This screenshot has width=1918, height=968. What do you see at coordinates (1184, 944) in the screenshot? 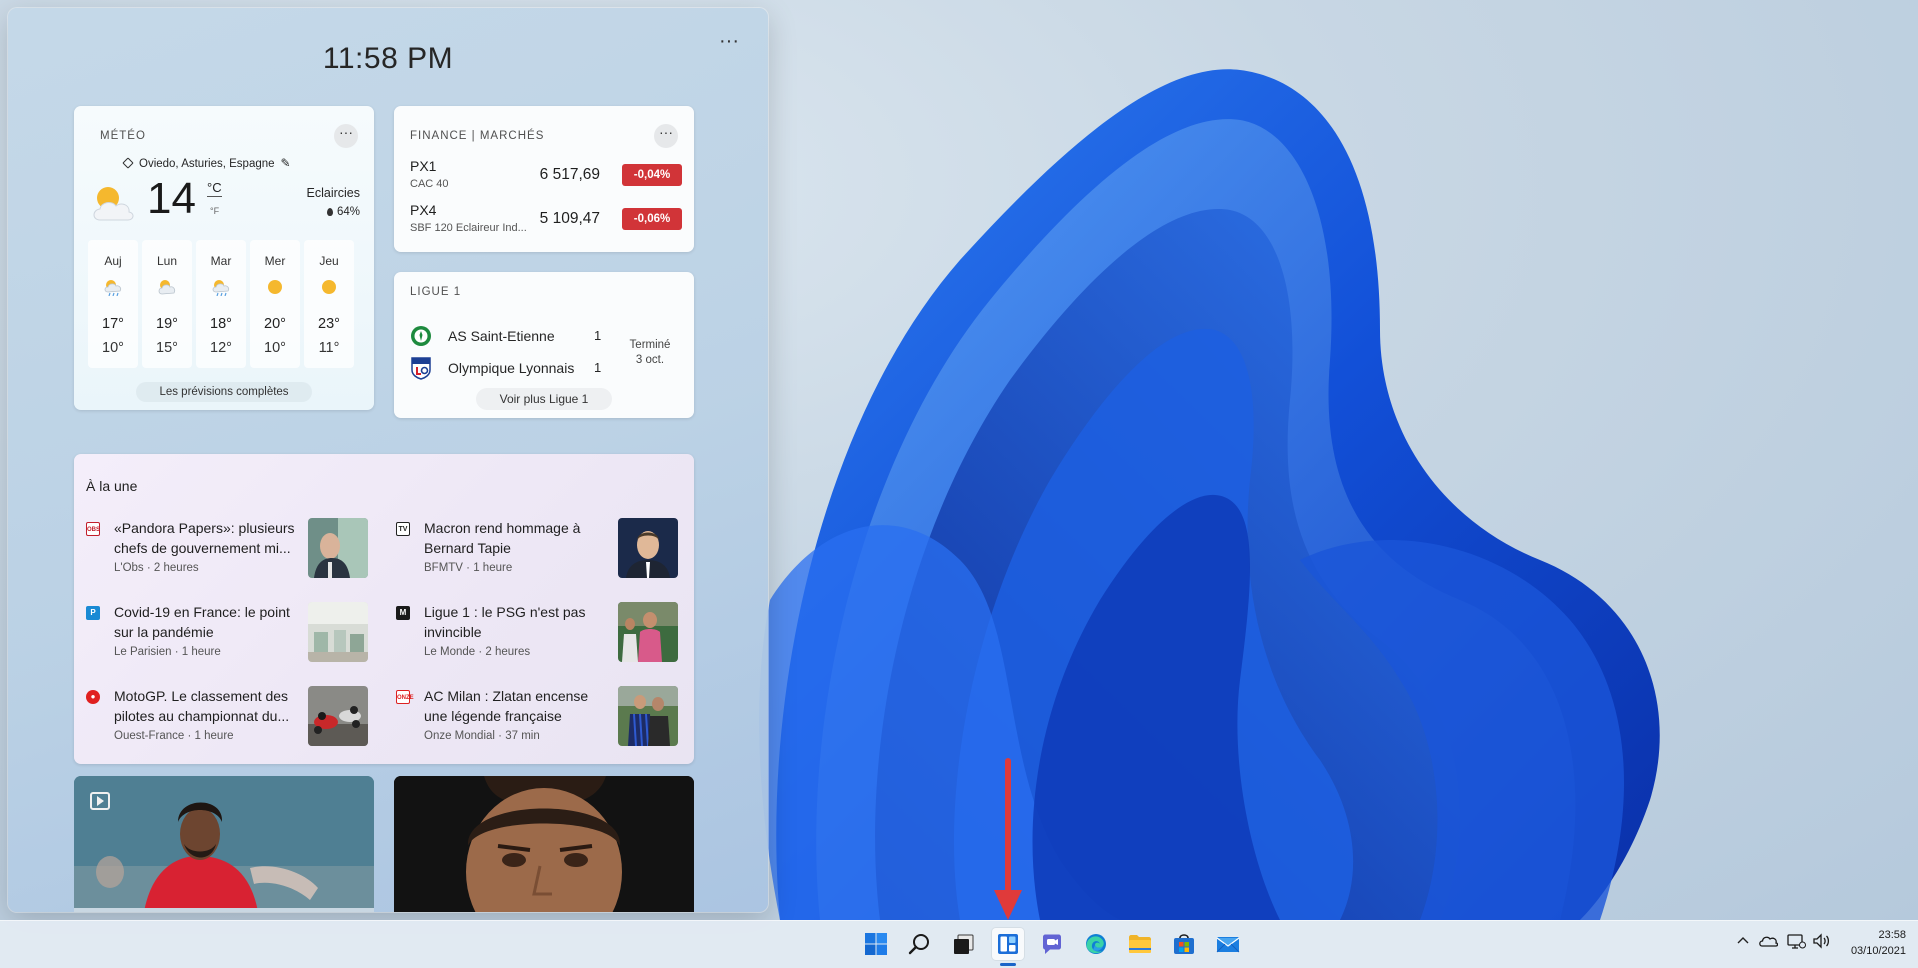
I see `microsoft-store-icon` at bounding box center [1184, 944].